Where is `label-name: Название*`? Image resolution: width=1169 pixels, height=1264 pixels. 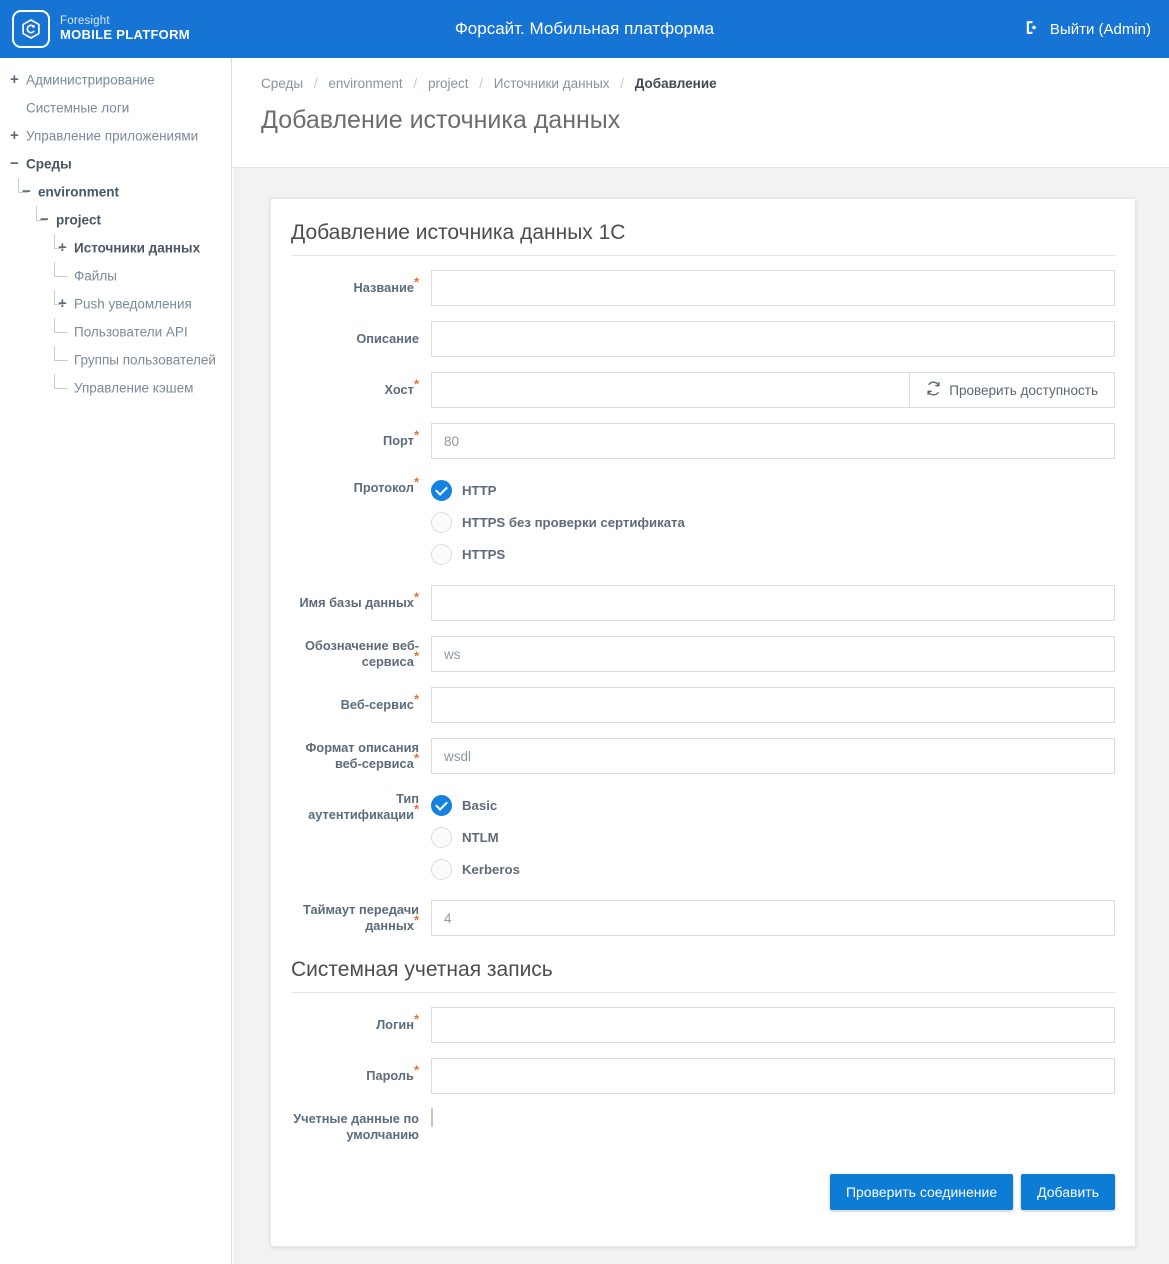 label-name: Название* is located at coordinates (386, 284).